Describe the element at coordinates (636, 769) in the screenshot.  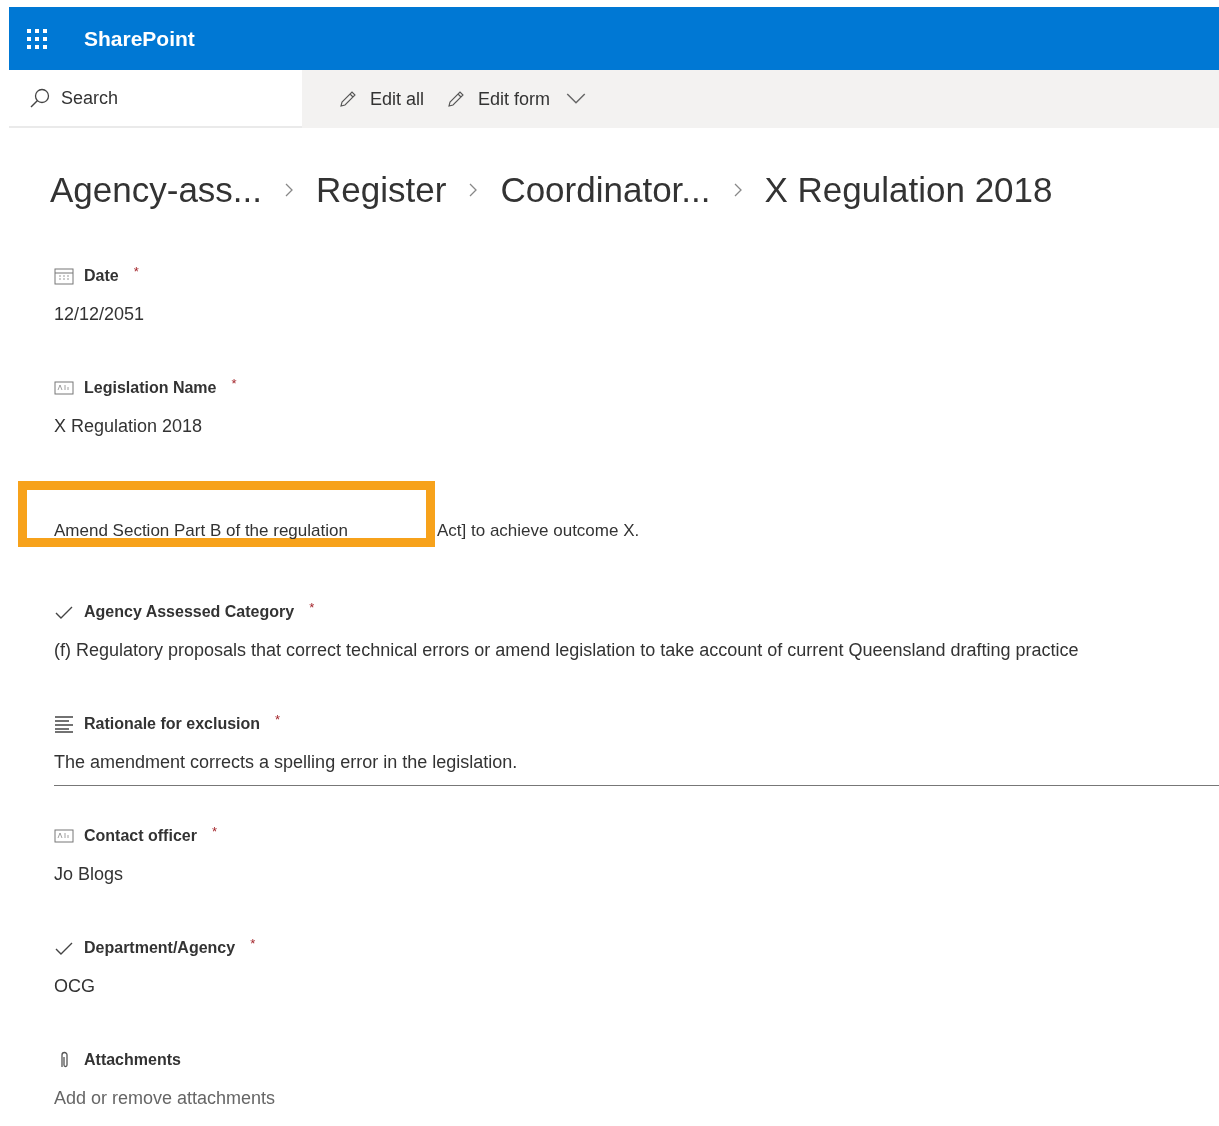
I see `field-value: The amendment corrects a spelling error in the legislation.` at that location.